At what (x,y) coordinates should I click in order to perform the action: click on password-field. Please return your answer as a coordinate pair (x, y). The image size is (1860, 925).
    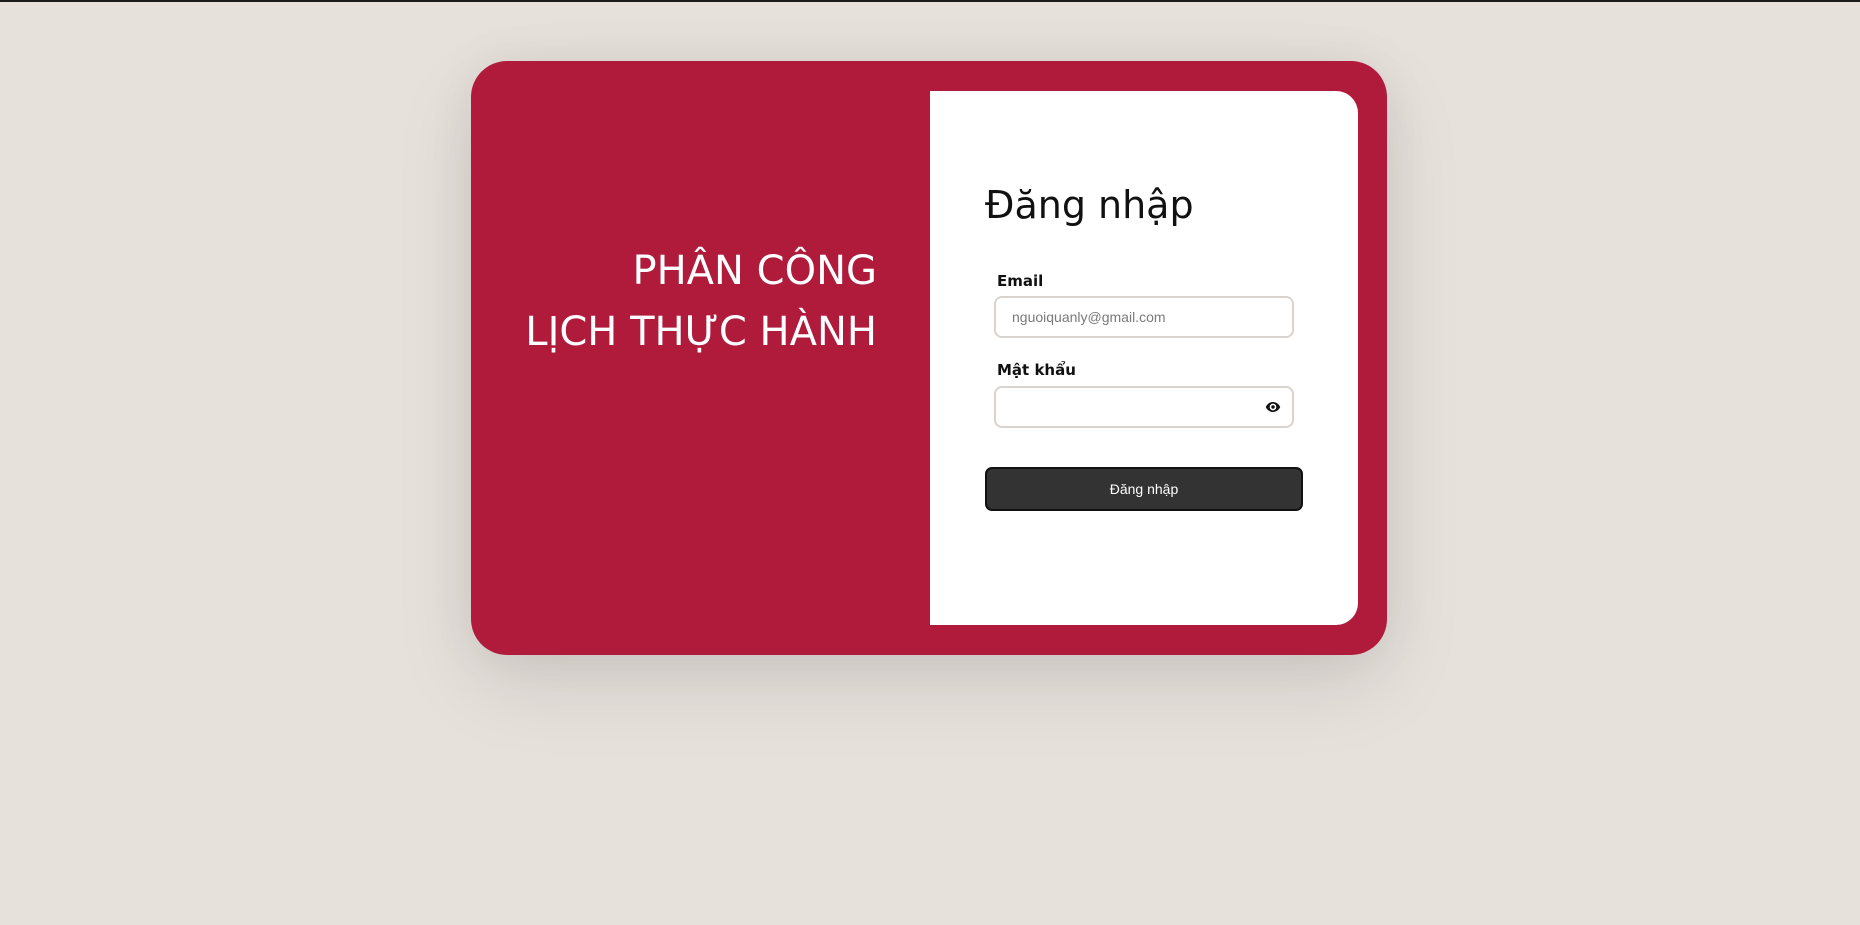
    Looking at the image, I should click on (1144, 407).